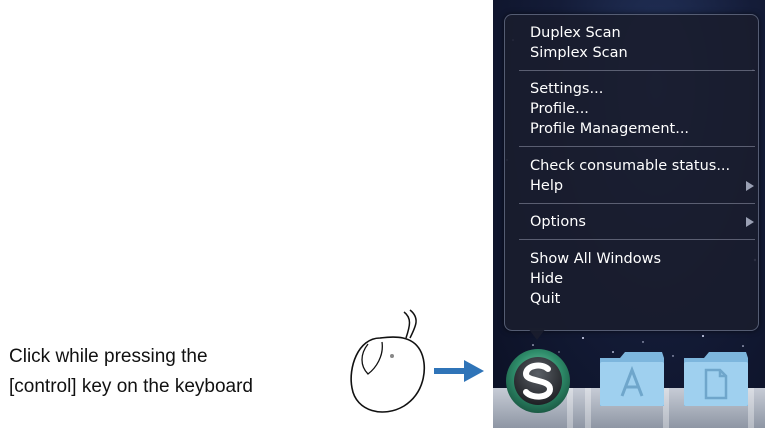  I want to click on applications-folder-icon, so click(632, 379).